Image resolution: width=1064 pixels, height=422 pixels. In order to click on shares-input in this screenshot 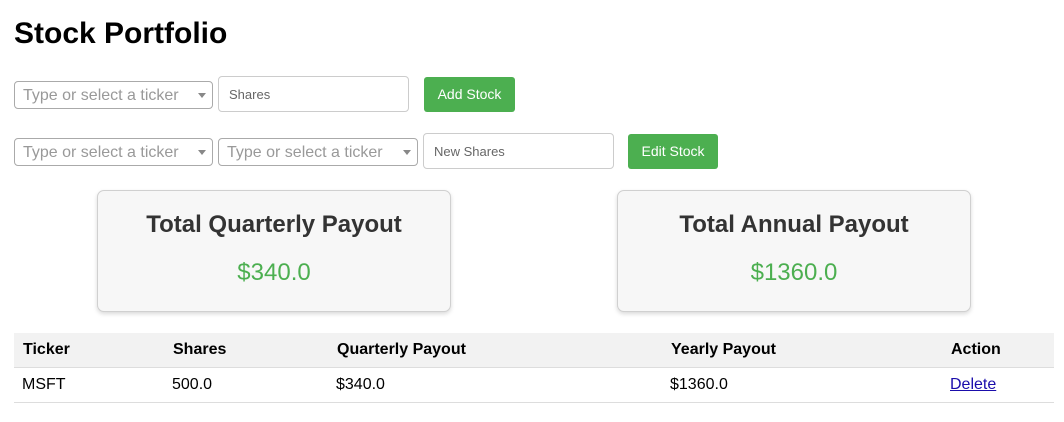, I will do `click(313, 94)`.